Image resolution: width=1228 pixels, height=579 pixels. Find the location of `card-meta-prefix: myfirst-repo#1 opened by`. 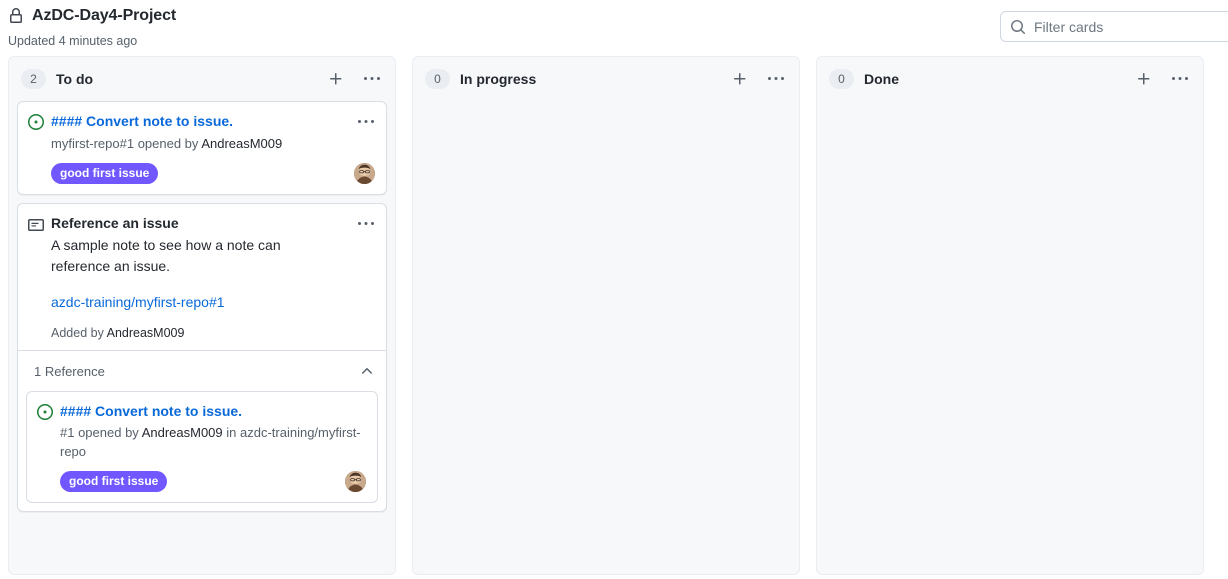

card-meta-prefix: myfirst-repo#1 opened by is located at coordinates (126, 143).